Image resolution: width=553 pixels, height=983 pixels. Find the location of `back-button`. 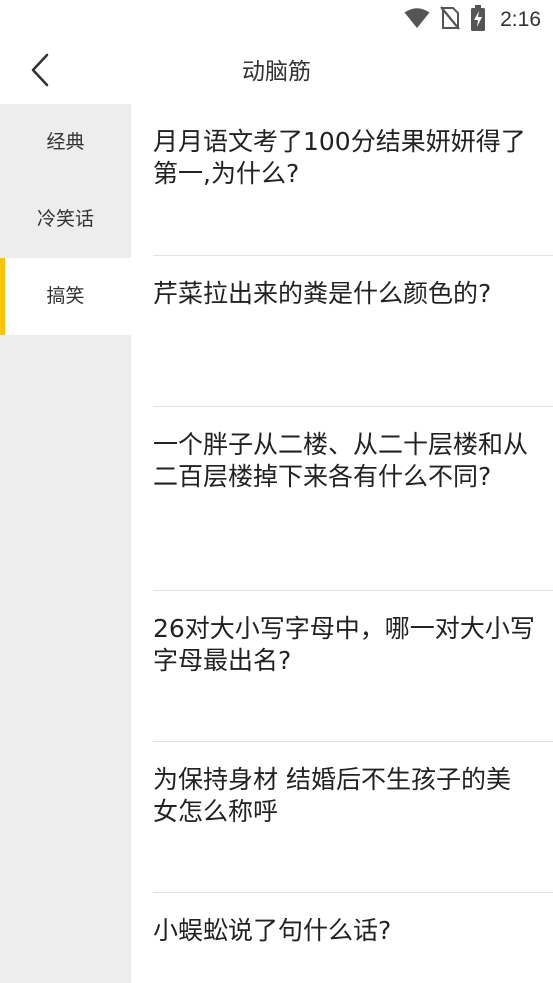

back-button is located at coordinates (40, 72).